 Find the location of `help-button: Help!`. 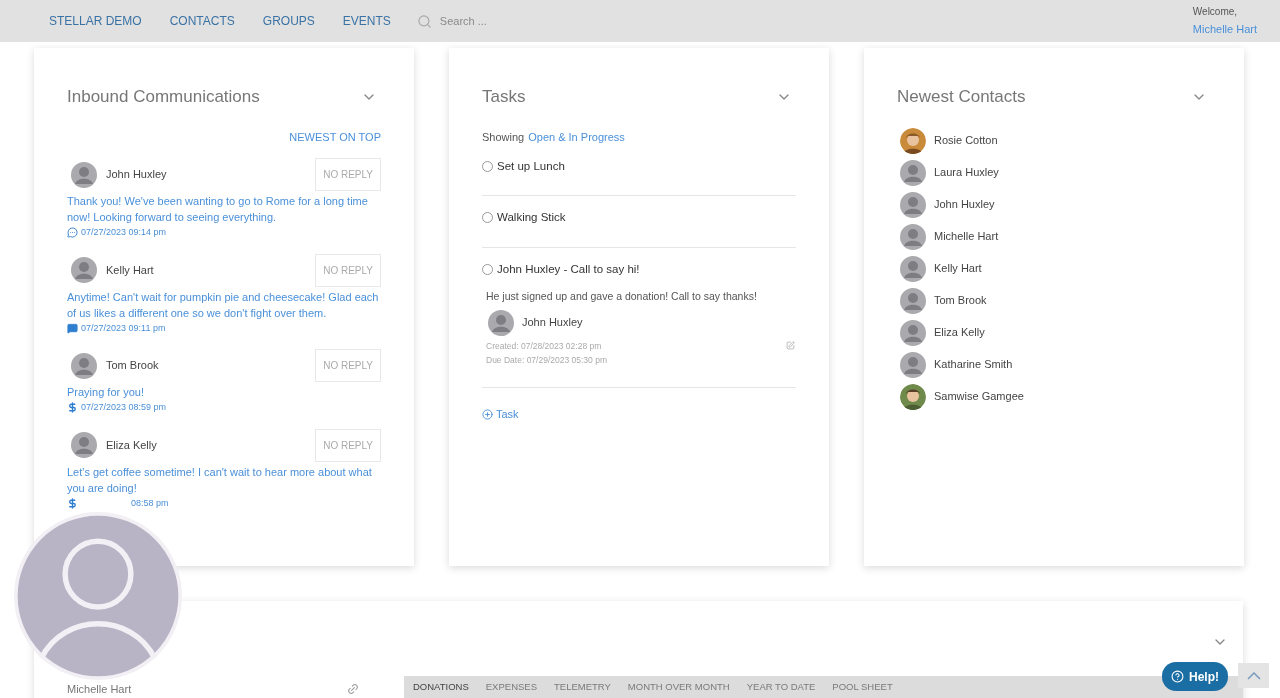

help-button: Help! is located at coordinates (1195, 676).